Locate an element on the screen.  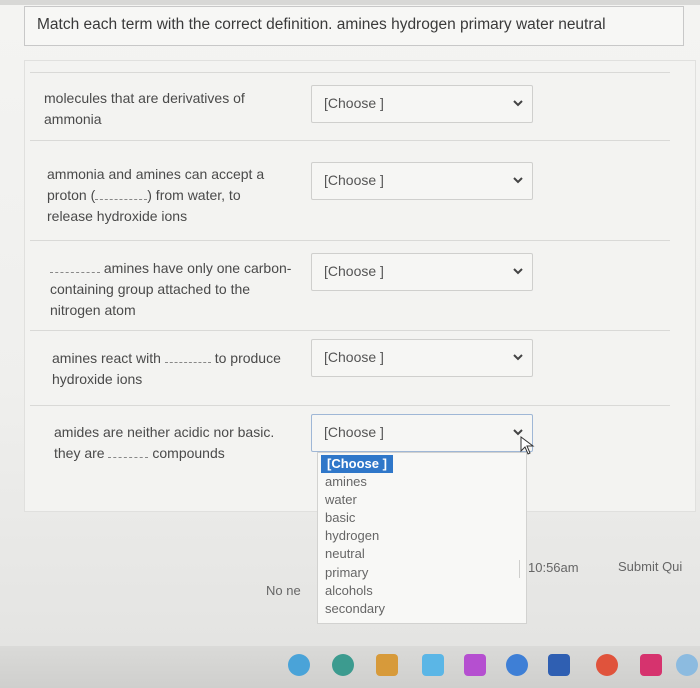
dropdown-option: water is located at coordinates (341, 499).